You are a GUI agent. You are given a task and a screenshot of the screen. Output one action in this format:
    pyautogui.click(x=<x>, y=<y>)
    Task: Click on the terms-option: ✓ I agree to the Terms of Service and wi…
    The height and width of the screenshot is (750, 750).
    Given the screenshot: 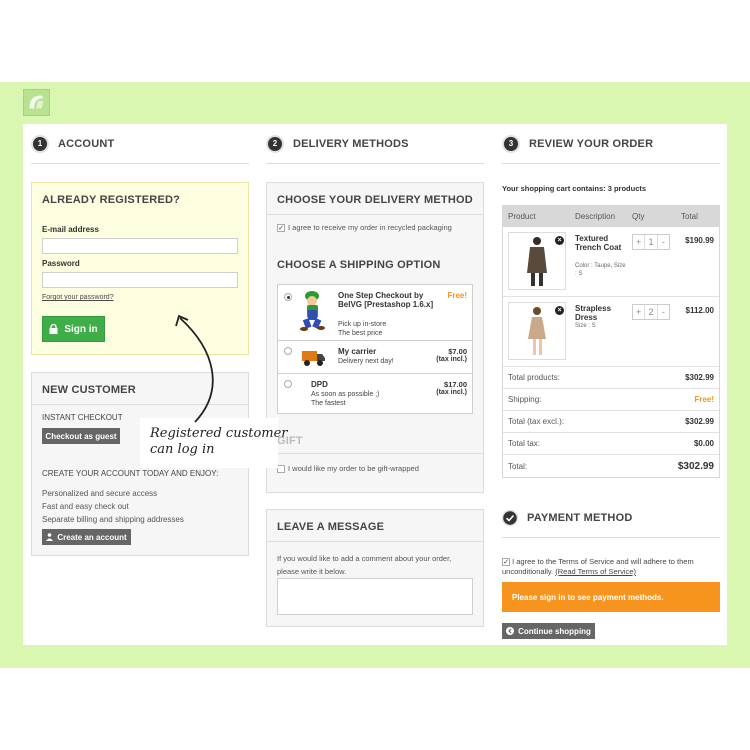 What is the action you would take?
    pyautogui.click(x=611, y=567)
    